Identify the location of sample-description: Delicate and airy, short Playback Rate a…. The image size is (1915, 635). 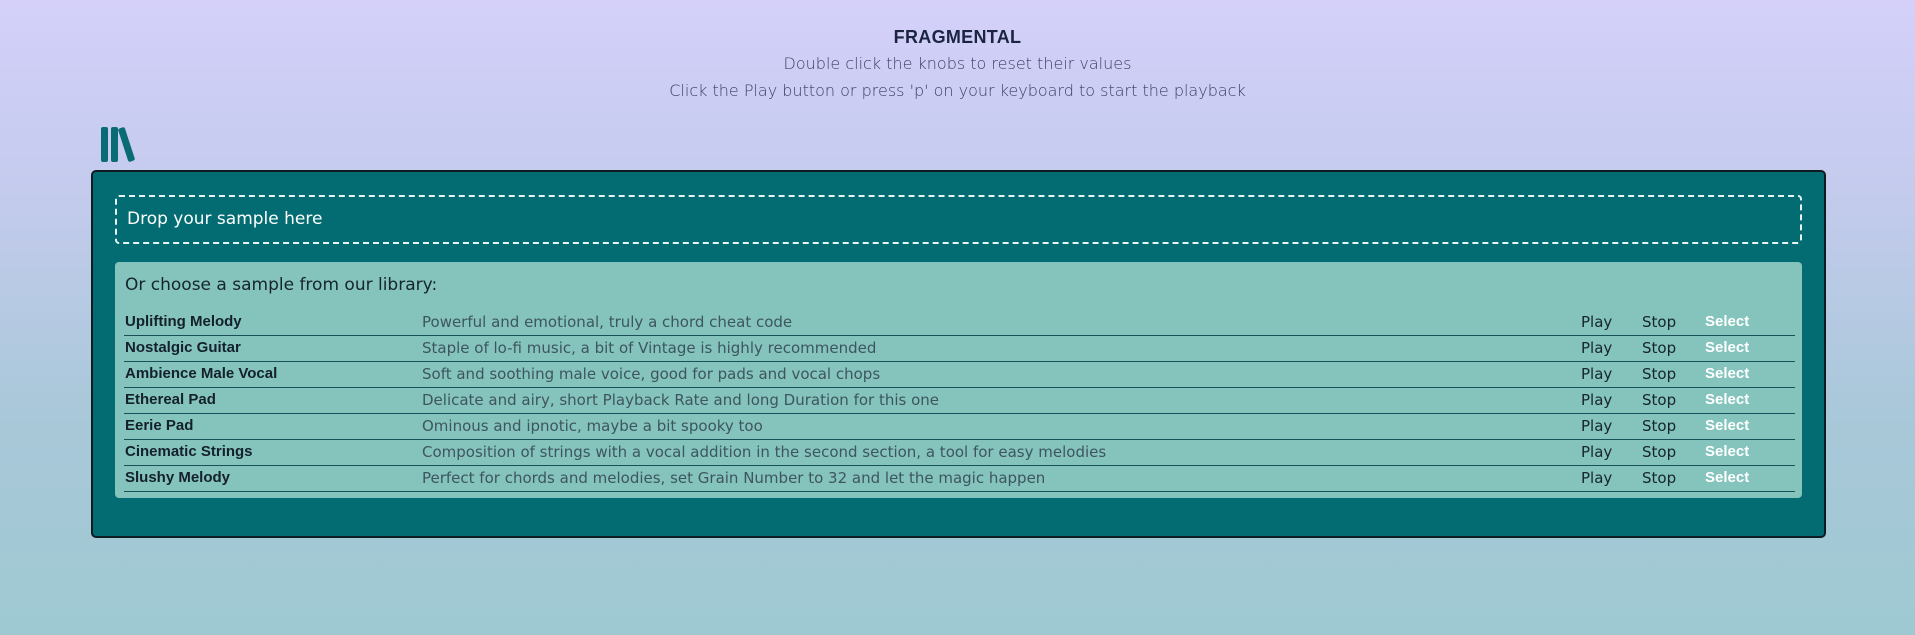
(681, 400).